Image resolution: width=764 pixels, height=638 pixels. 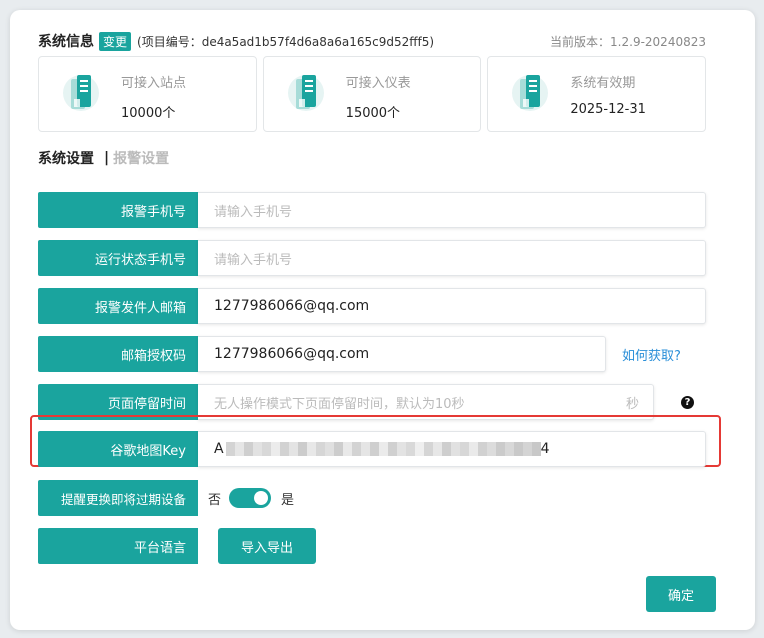 I want to click on change-button: 变更, so click(x=115, y=41).